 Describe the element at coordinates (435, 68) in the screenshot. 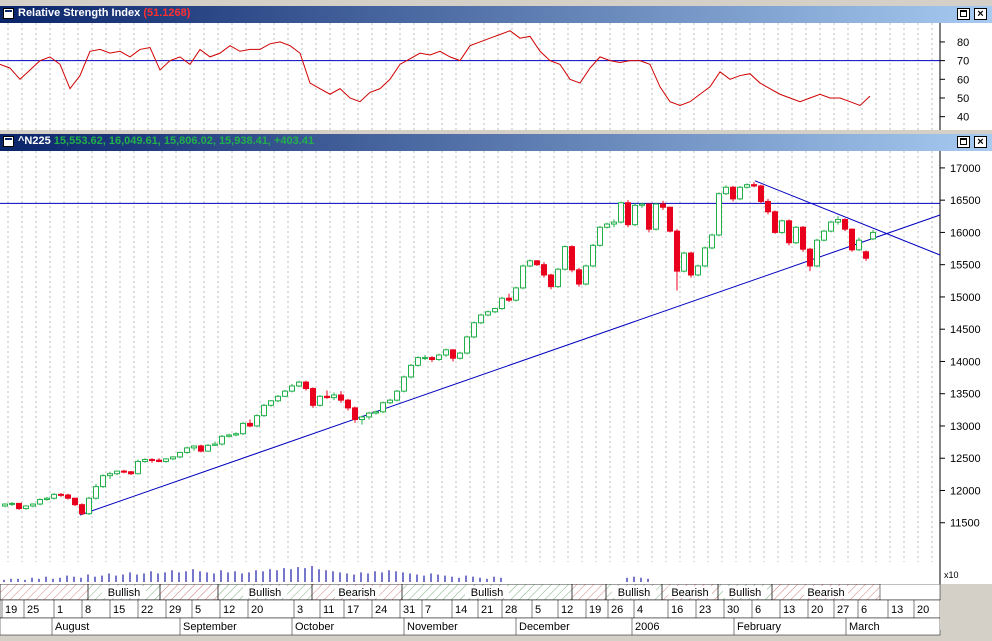

I see `rsi-series-line` at that location.